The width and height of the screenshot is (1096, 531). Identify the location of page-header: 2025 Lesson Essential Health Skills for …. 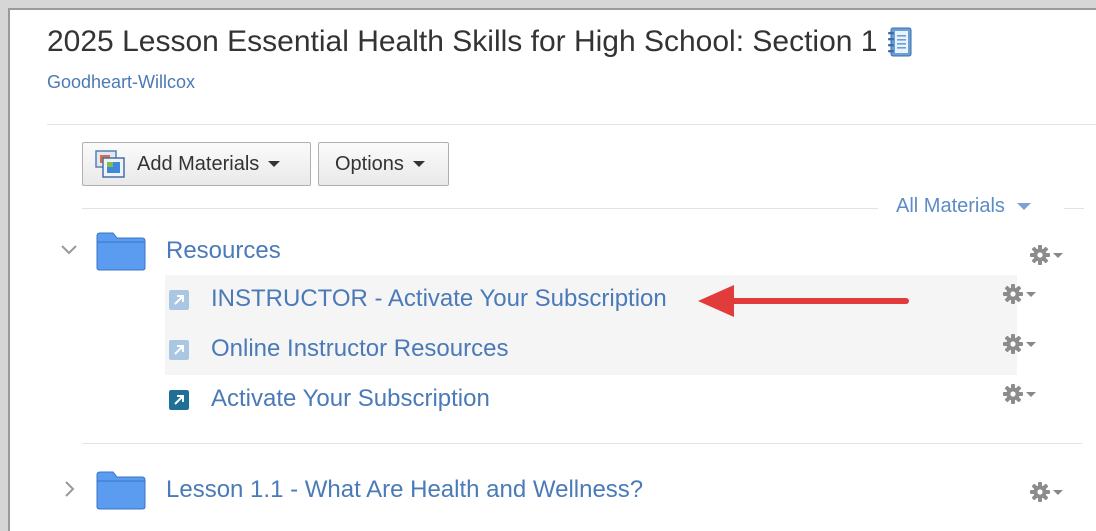
(480, 42).